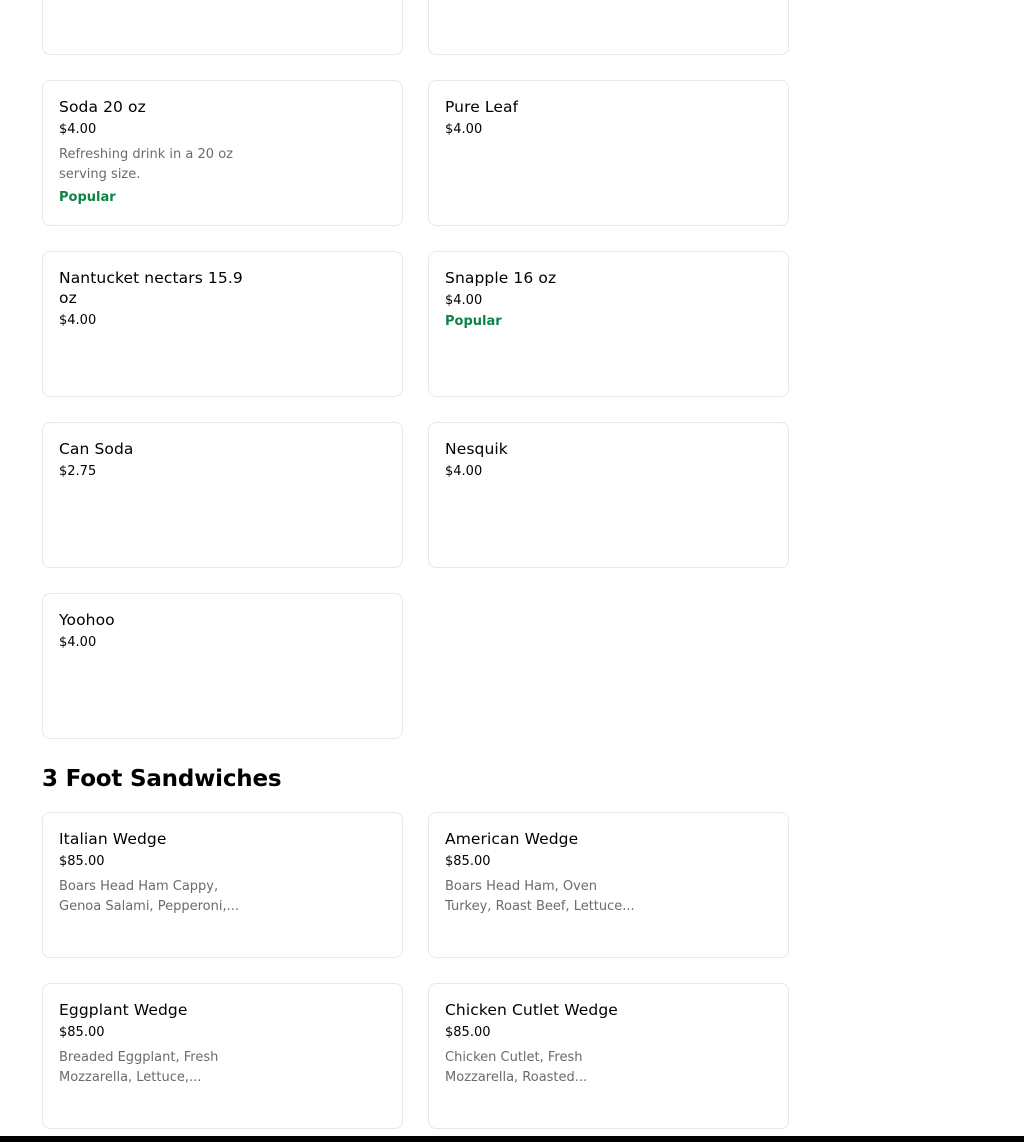 The width and height of the screenshot is (1024, 1142). What do you see at coordinates (531, 1010) in the screenshot?
I see `item-name: Chicken Cutlet Wedge` at bounding box center [531, 1010].